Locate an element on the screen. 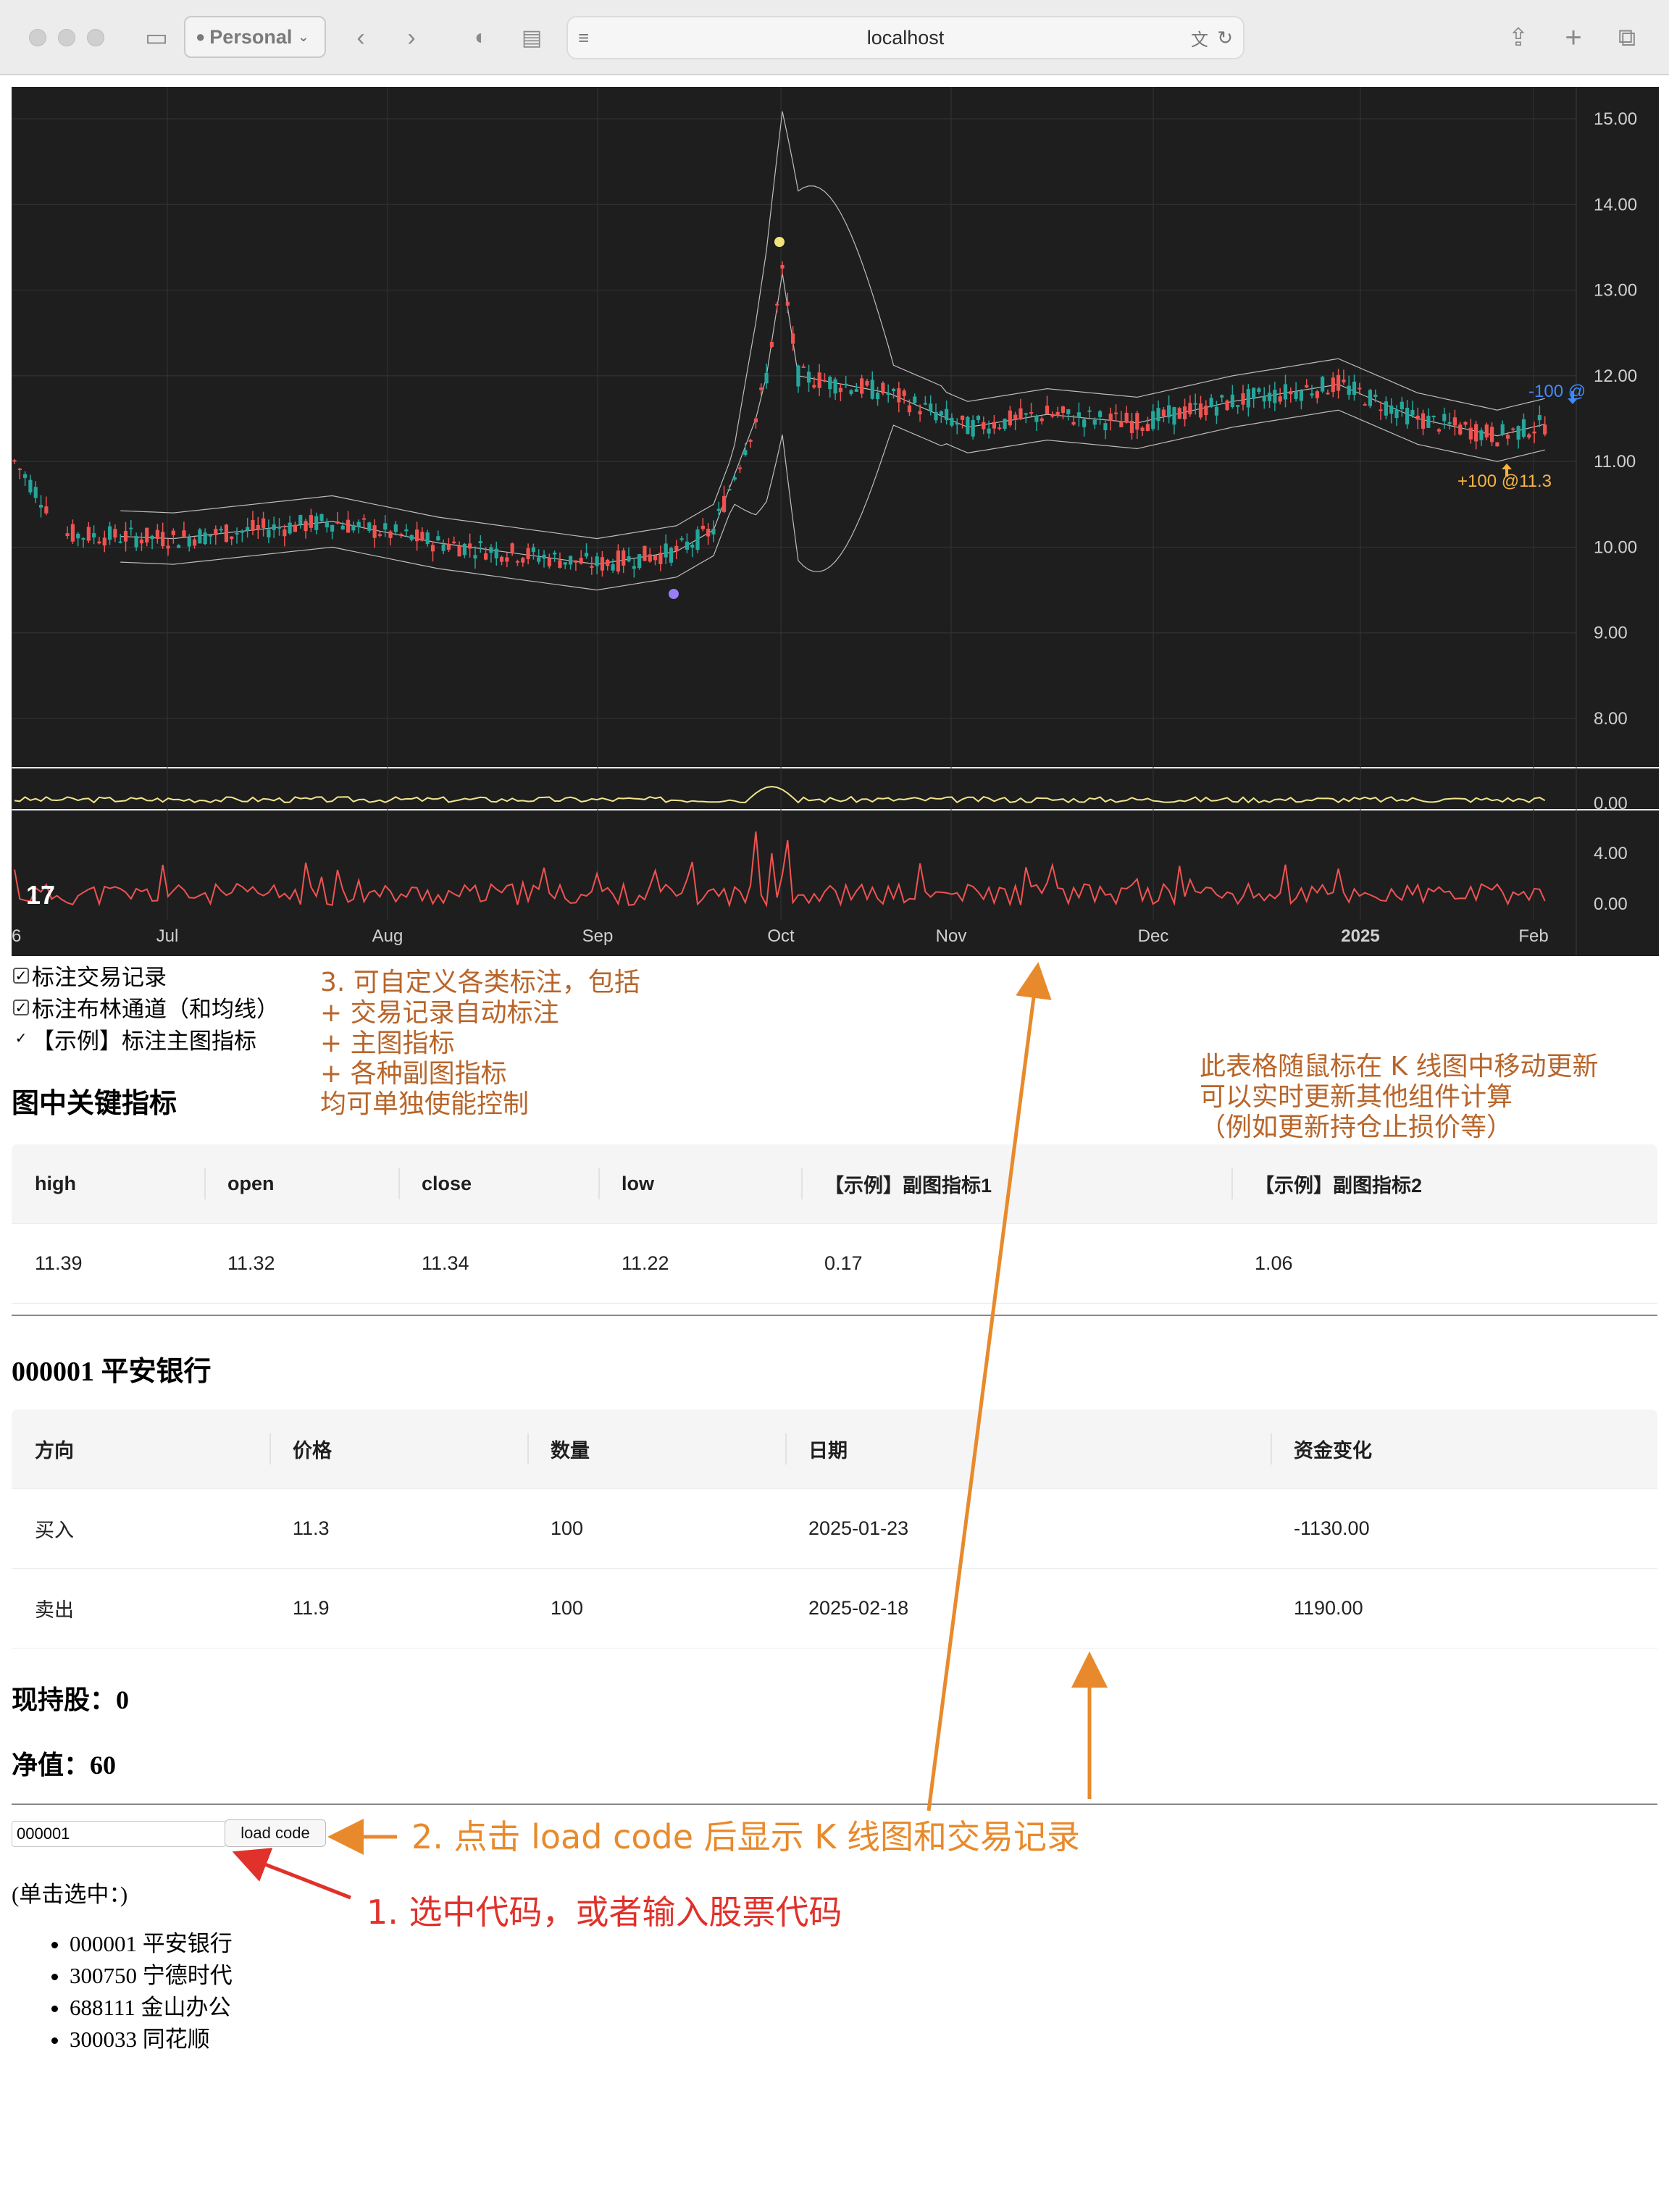 Image resolution: width=1669 pixels, height=2212 pixels. back-icon: ‹ is located at coordinates (360, 37).